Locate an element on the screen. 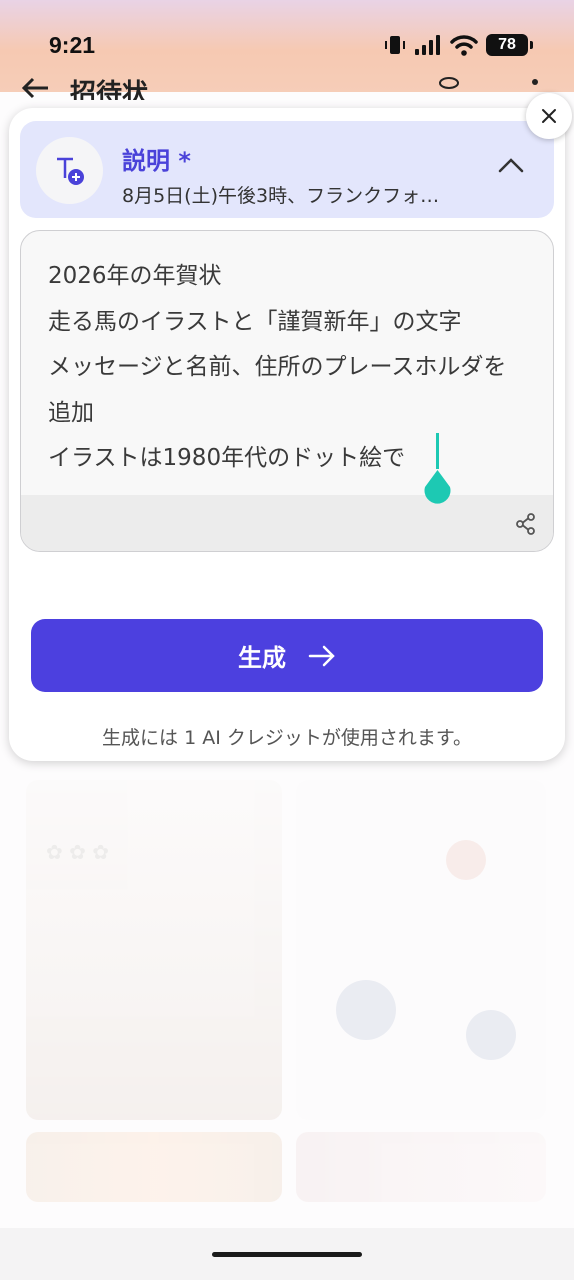 Image resolution: width=574 pixels, height=1280 pixels. close-icon is located at coordinates (549, 116).